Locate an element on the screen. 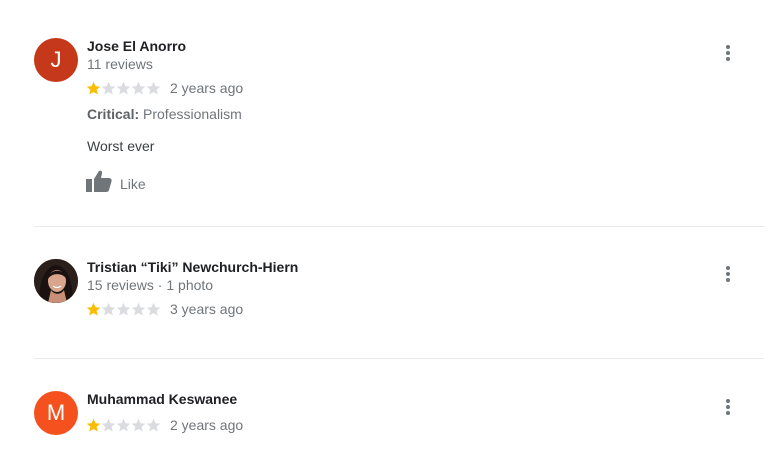 The image size is (776, 464). reviewer-meta: 11 reviews is located at coordinates (120, 64).